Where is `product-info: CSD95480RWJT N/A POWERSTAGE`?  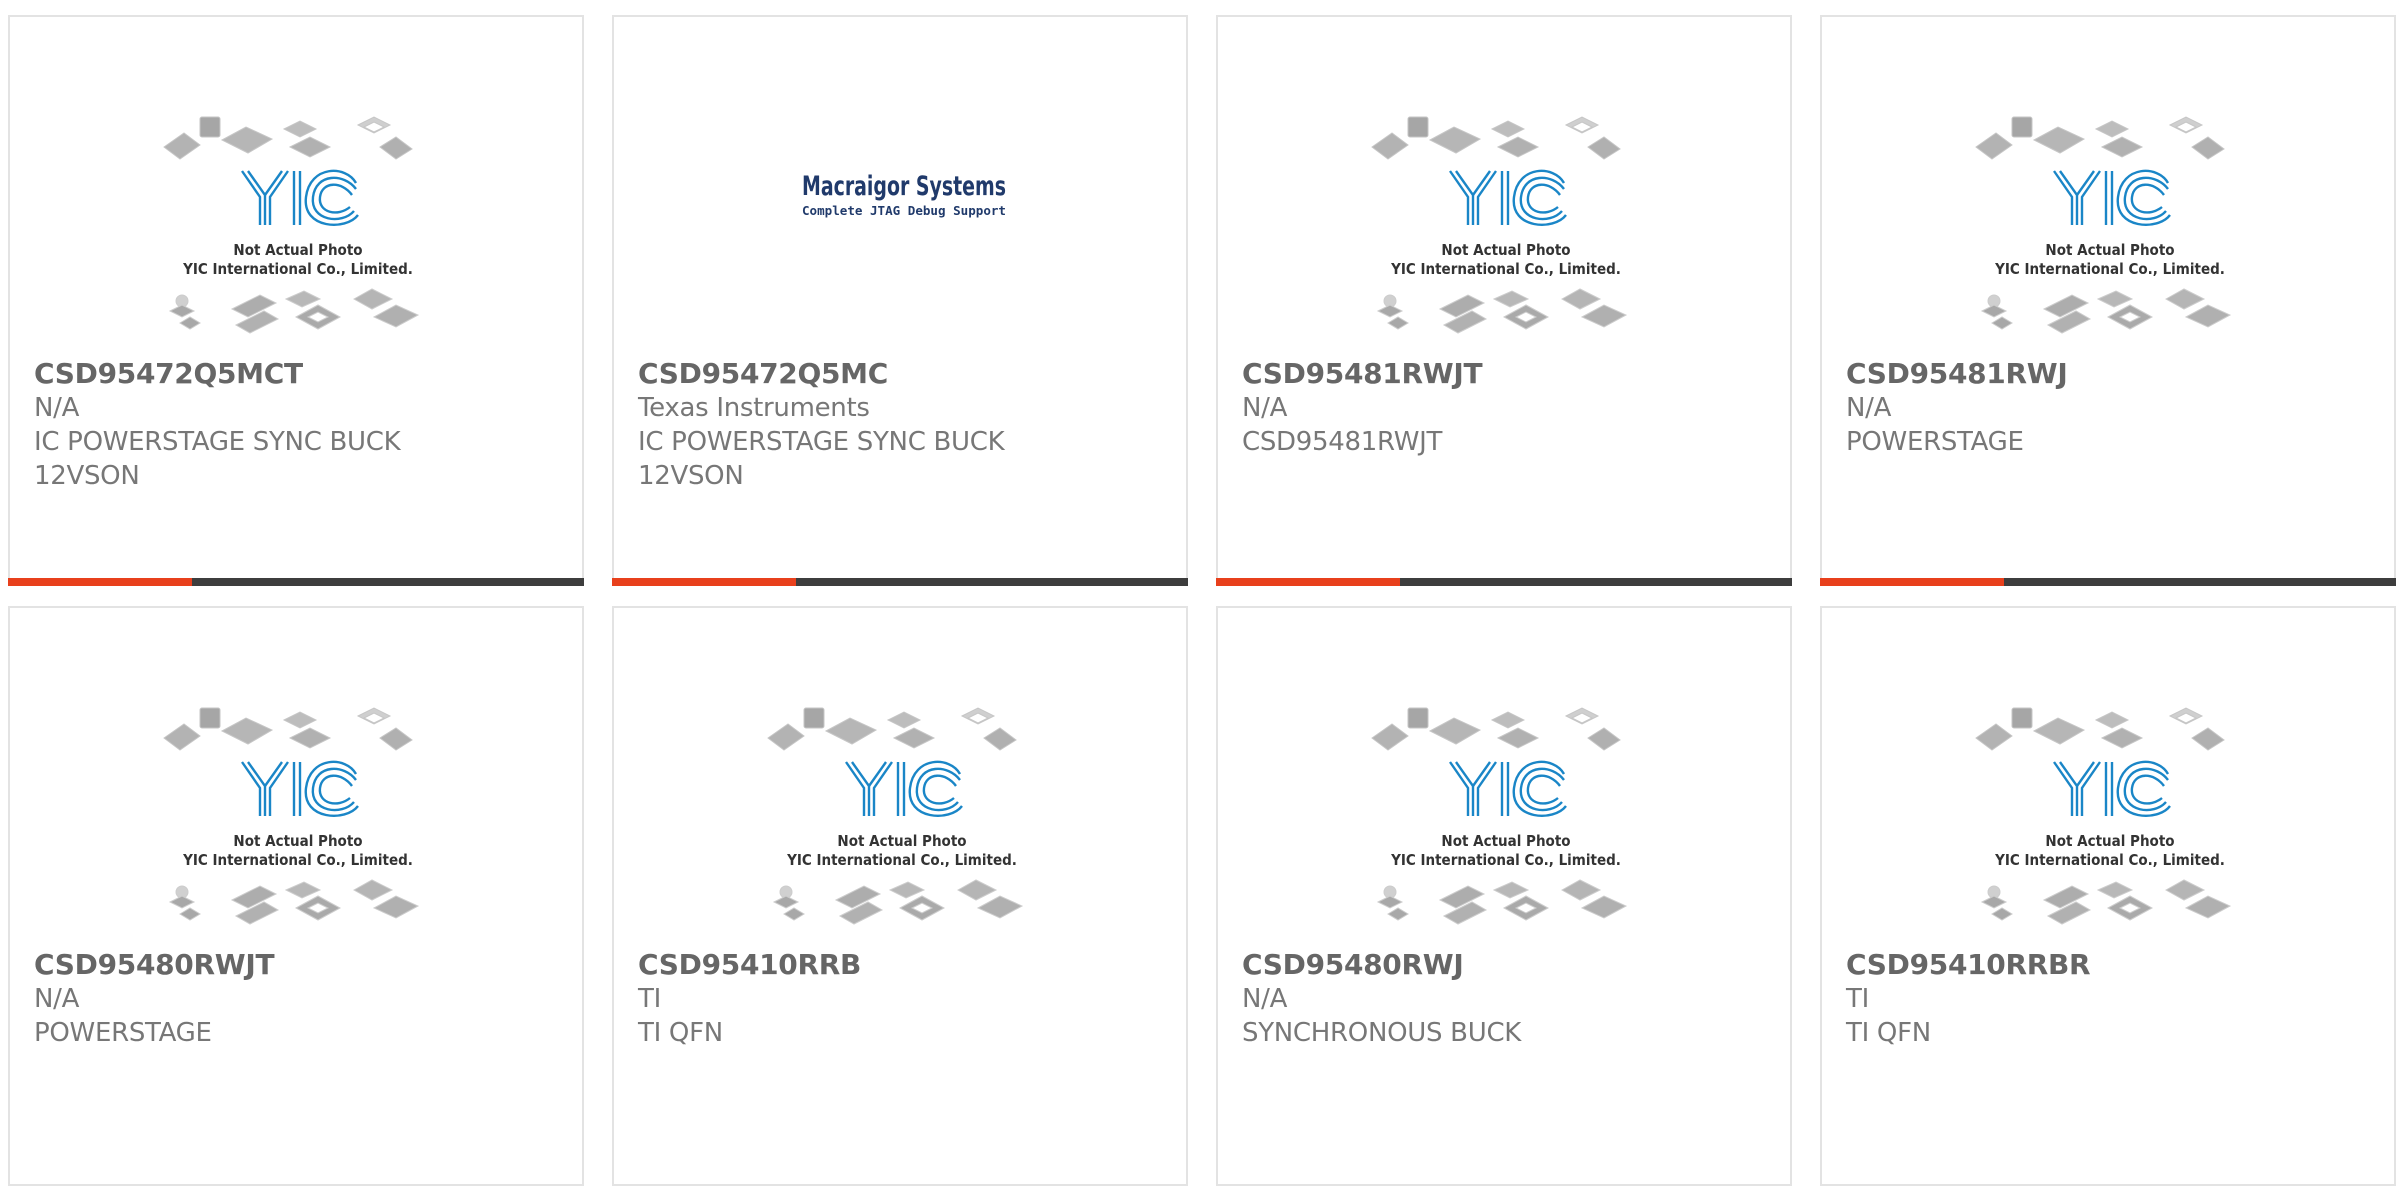 product-info: CSD95480RWJT N/A POWERSTAGE is located at coordinates (298, 999).